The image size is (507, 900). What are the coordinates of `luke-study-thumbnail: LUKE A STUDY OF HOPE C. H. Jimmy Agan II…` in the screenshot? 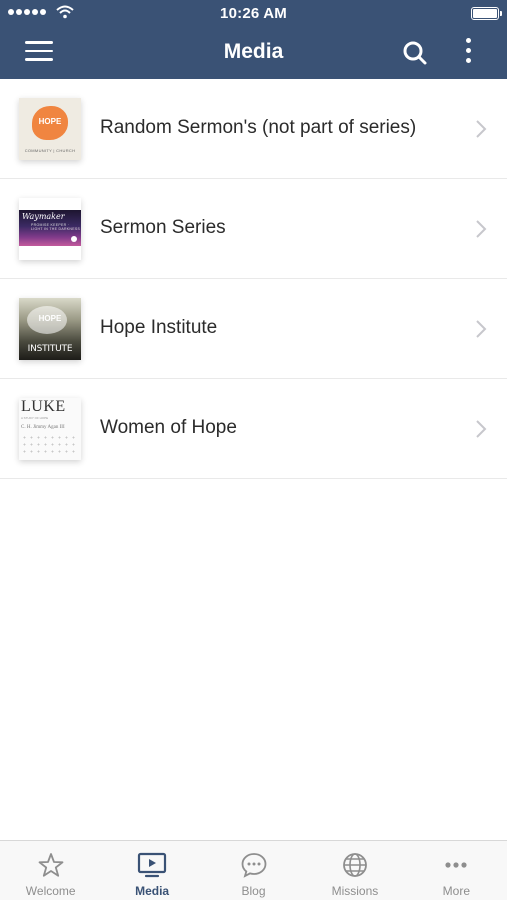 It's located at (50, 429).